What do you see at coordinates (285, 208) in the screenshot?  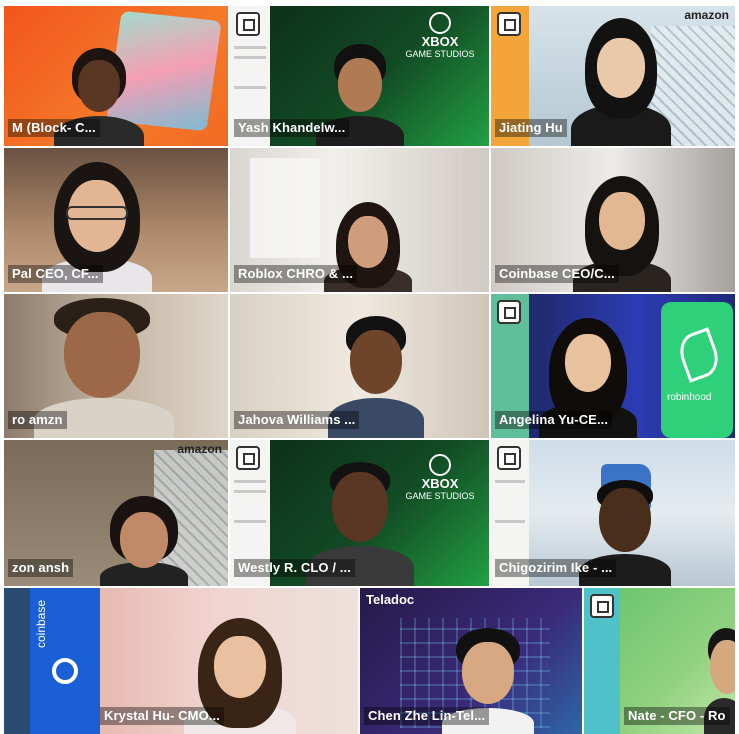 I see `window-background` at bounding box center [285, 208].